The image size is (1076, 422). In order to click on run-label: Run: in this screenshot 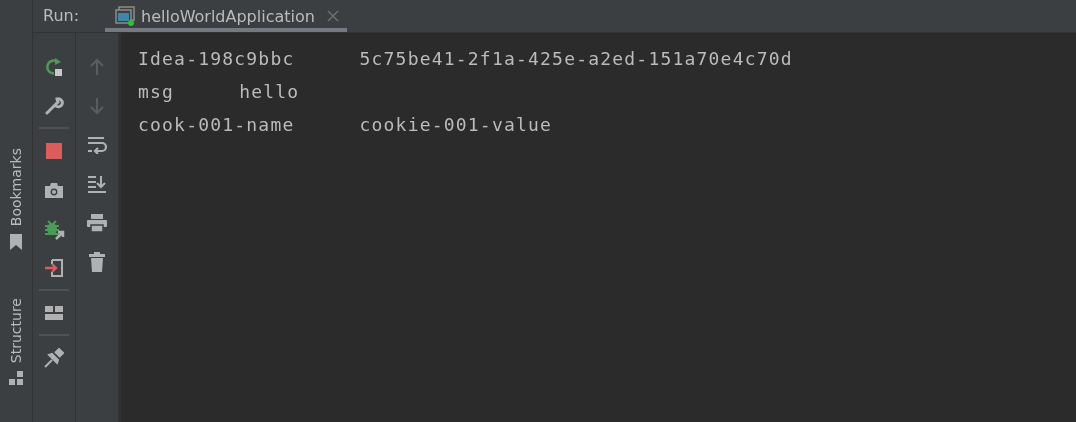, I will do `click(61, 16)`.